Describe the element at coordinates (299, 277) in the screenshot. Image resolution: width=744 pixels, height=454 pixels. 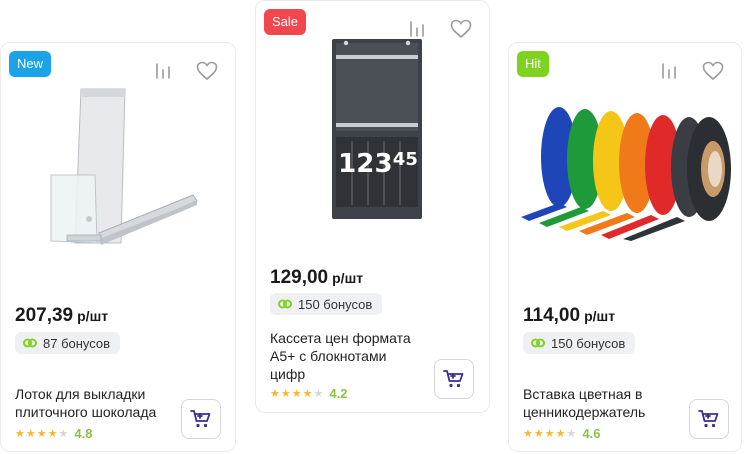
I see `product-price: 129,00` at that location.